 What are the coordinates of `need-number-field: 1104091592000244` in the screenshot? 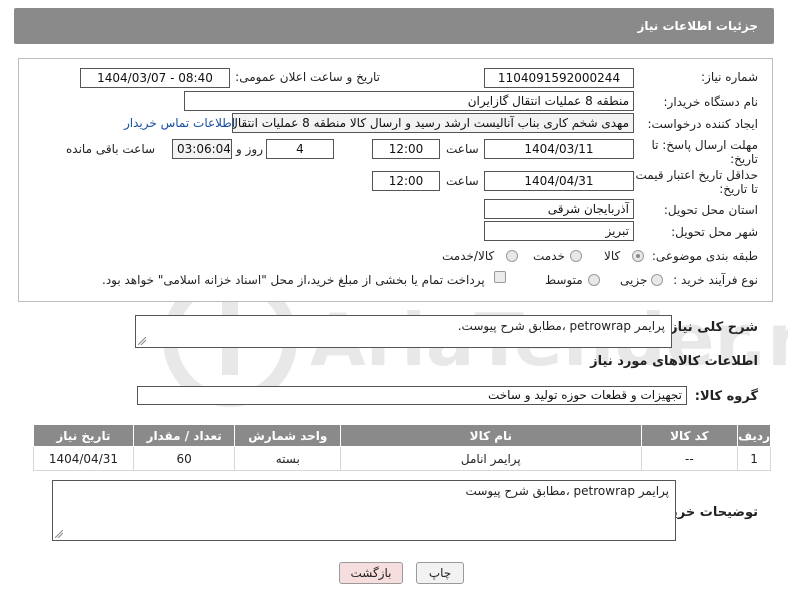 It's located at (559, 78).